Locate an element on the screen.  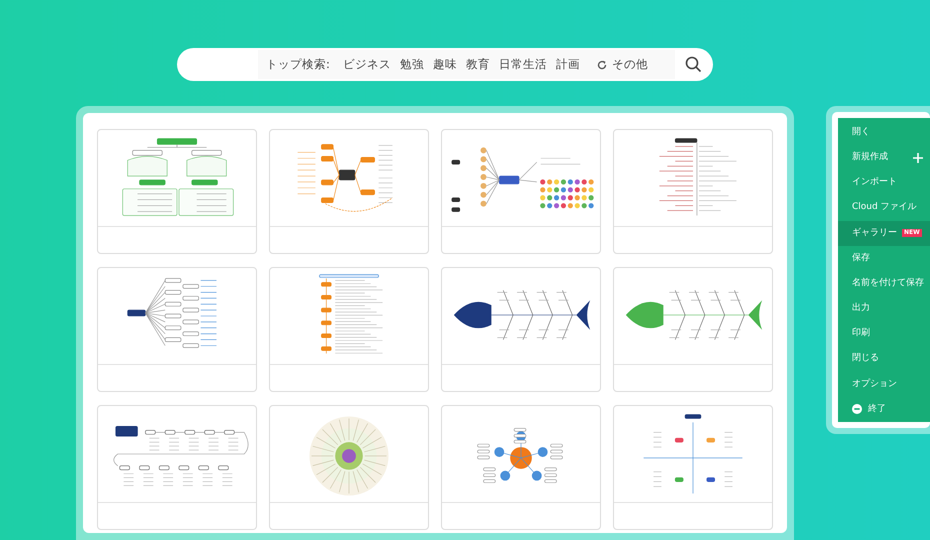
search-tag-link: 計画 is located at coordinates (568, 65).